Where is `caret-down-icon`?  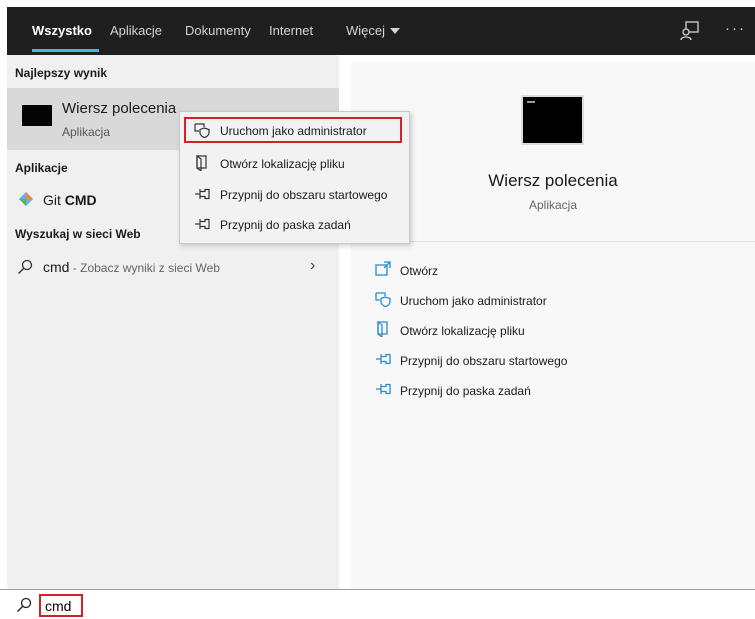 caret-down-icon is located at coordinates (395, 30).